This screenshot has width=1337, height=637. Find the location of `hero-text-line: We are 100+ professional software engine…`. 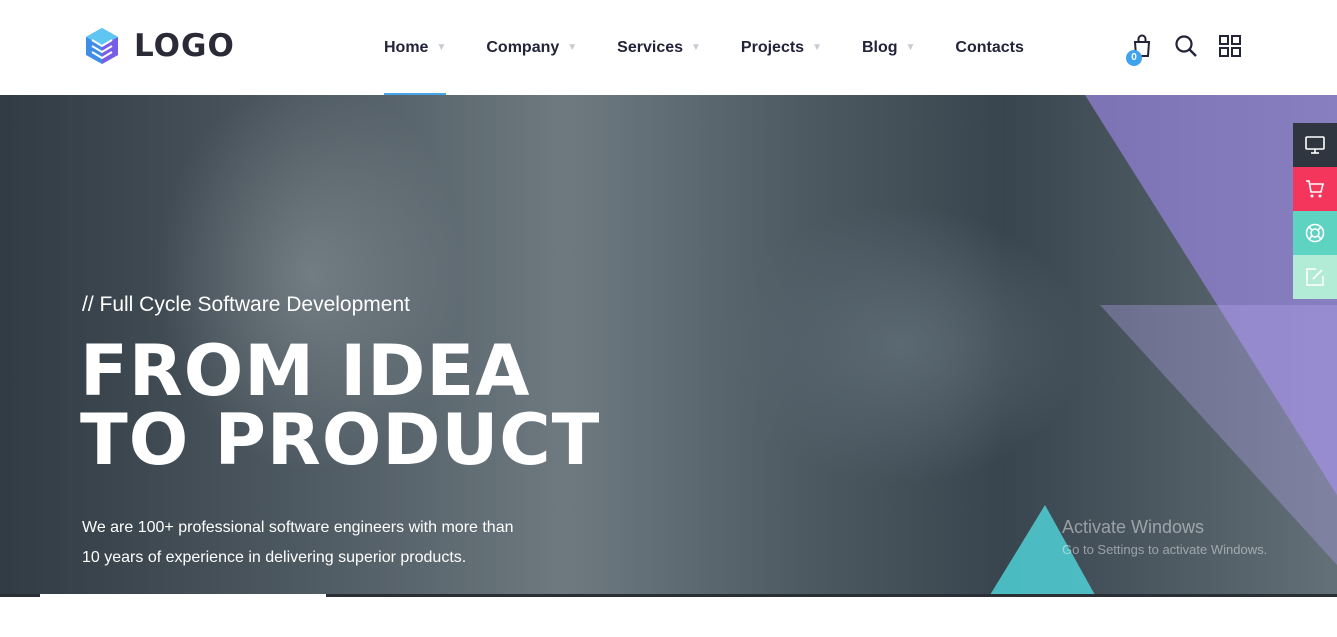

hero-text-line: We are 100+ professional software engine… is located at coordinates (298, 527).